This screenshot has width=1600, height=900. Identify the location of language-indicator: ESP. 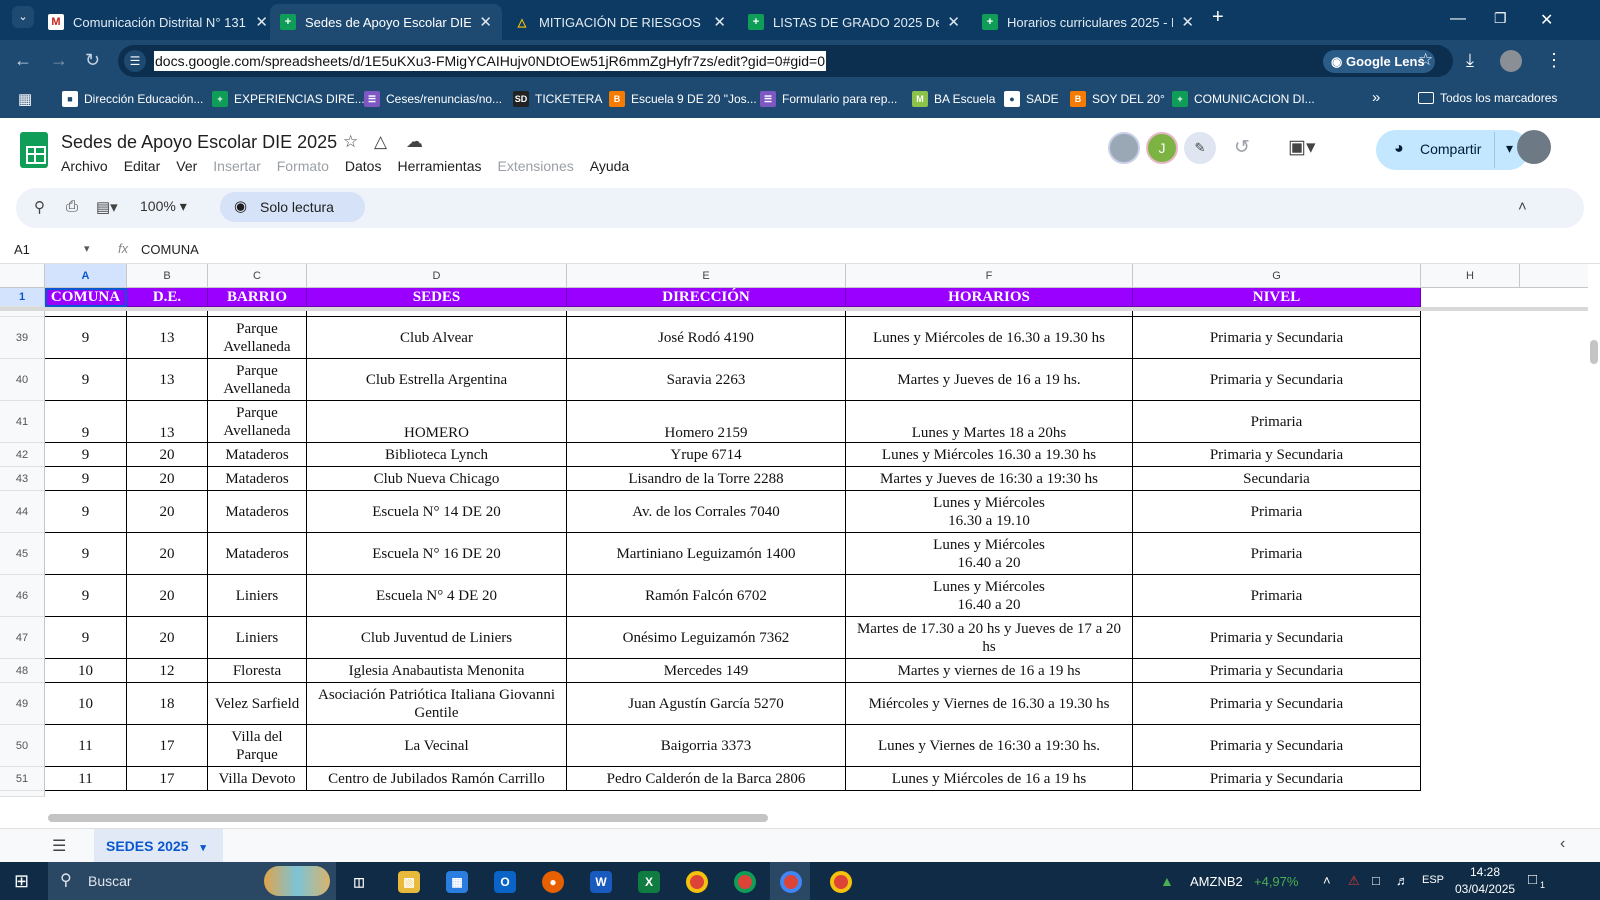
(1433, 880).